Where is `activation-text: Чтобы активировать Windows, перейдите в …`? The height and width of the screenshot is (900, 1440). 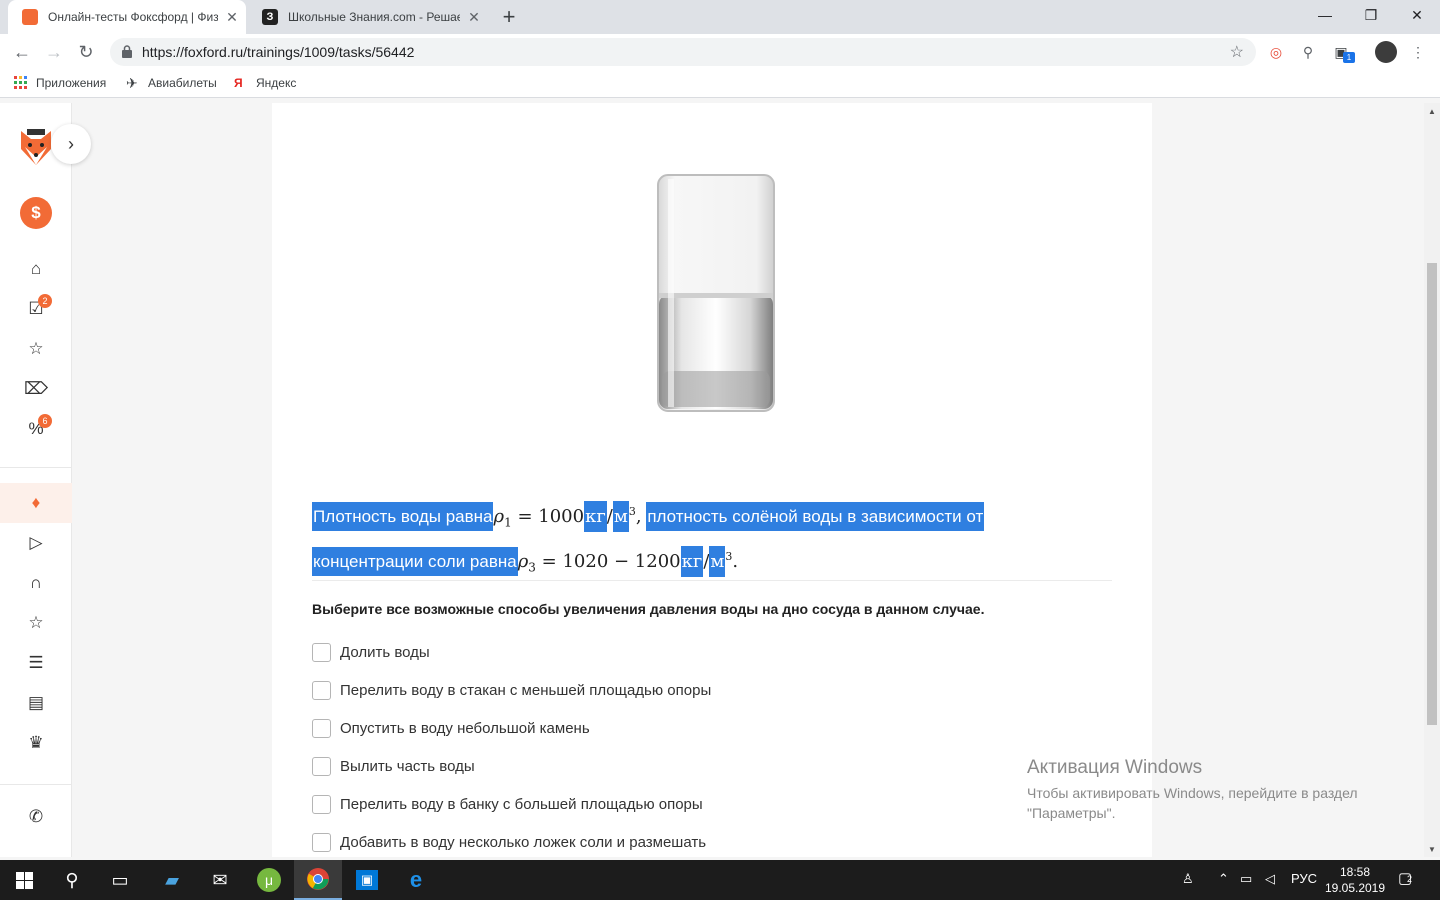
activation-text: Чтобы активировать Windows, перейдите в … is located at coordinates (1192, 793).